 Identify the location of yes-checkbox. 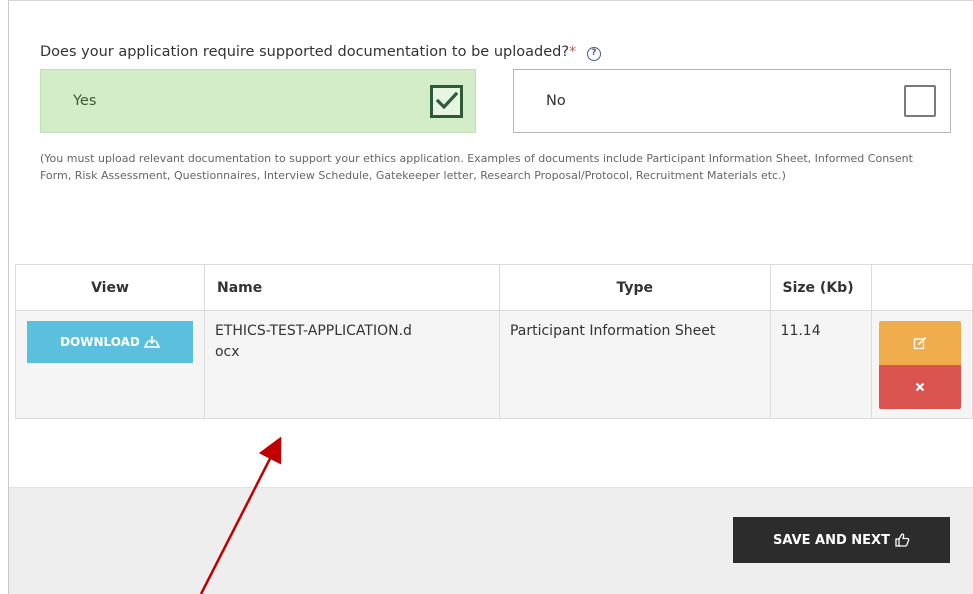
(446, 101).